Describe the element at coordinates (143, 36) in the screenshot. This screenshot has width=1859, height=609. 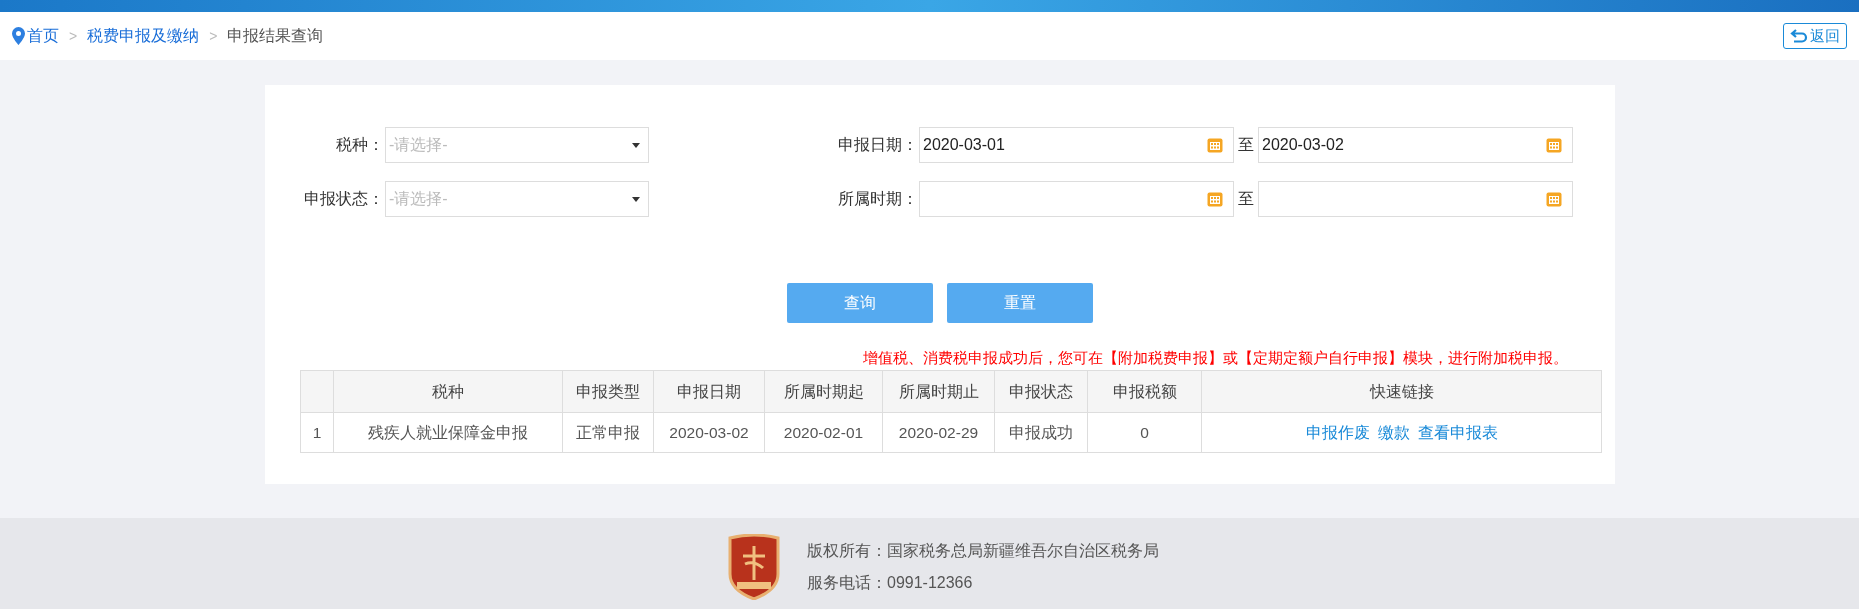
I see `breadcrumb-link: 税费申报及缴纳` at that location.